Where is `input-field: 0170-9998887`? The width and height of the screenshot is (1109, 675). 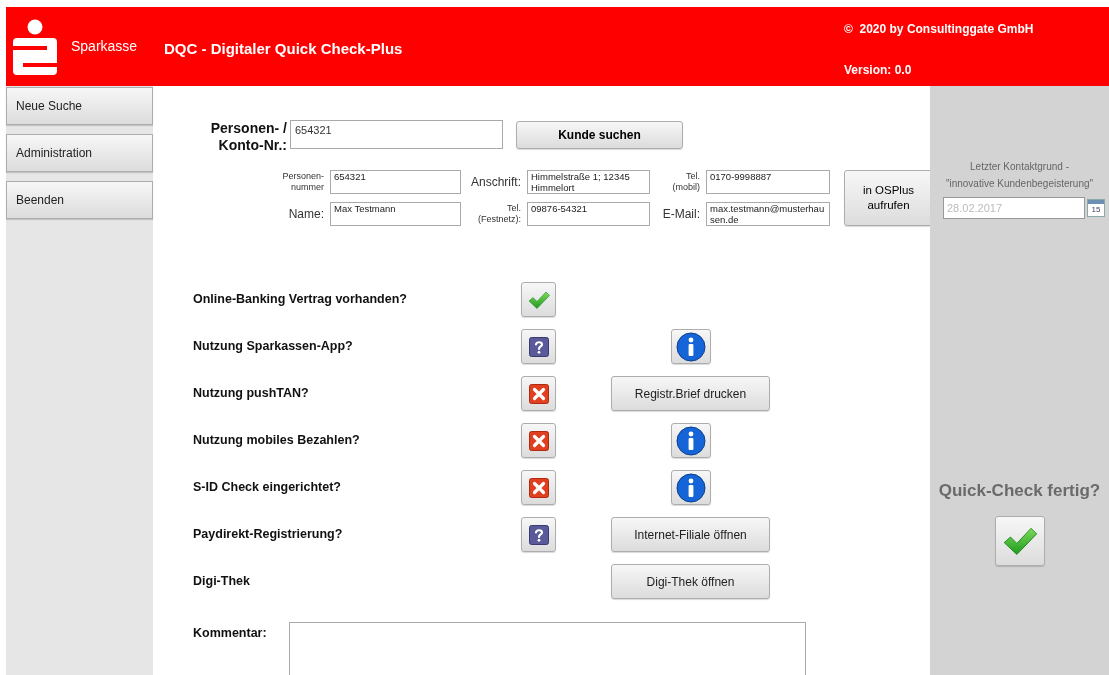
input-field: 0170-9998887 is located at coordinates (768, 182).